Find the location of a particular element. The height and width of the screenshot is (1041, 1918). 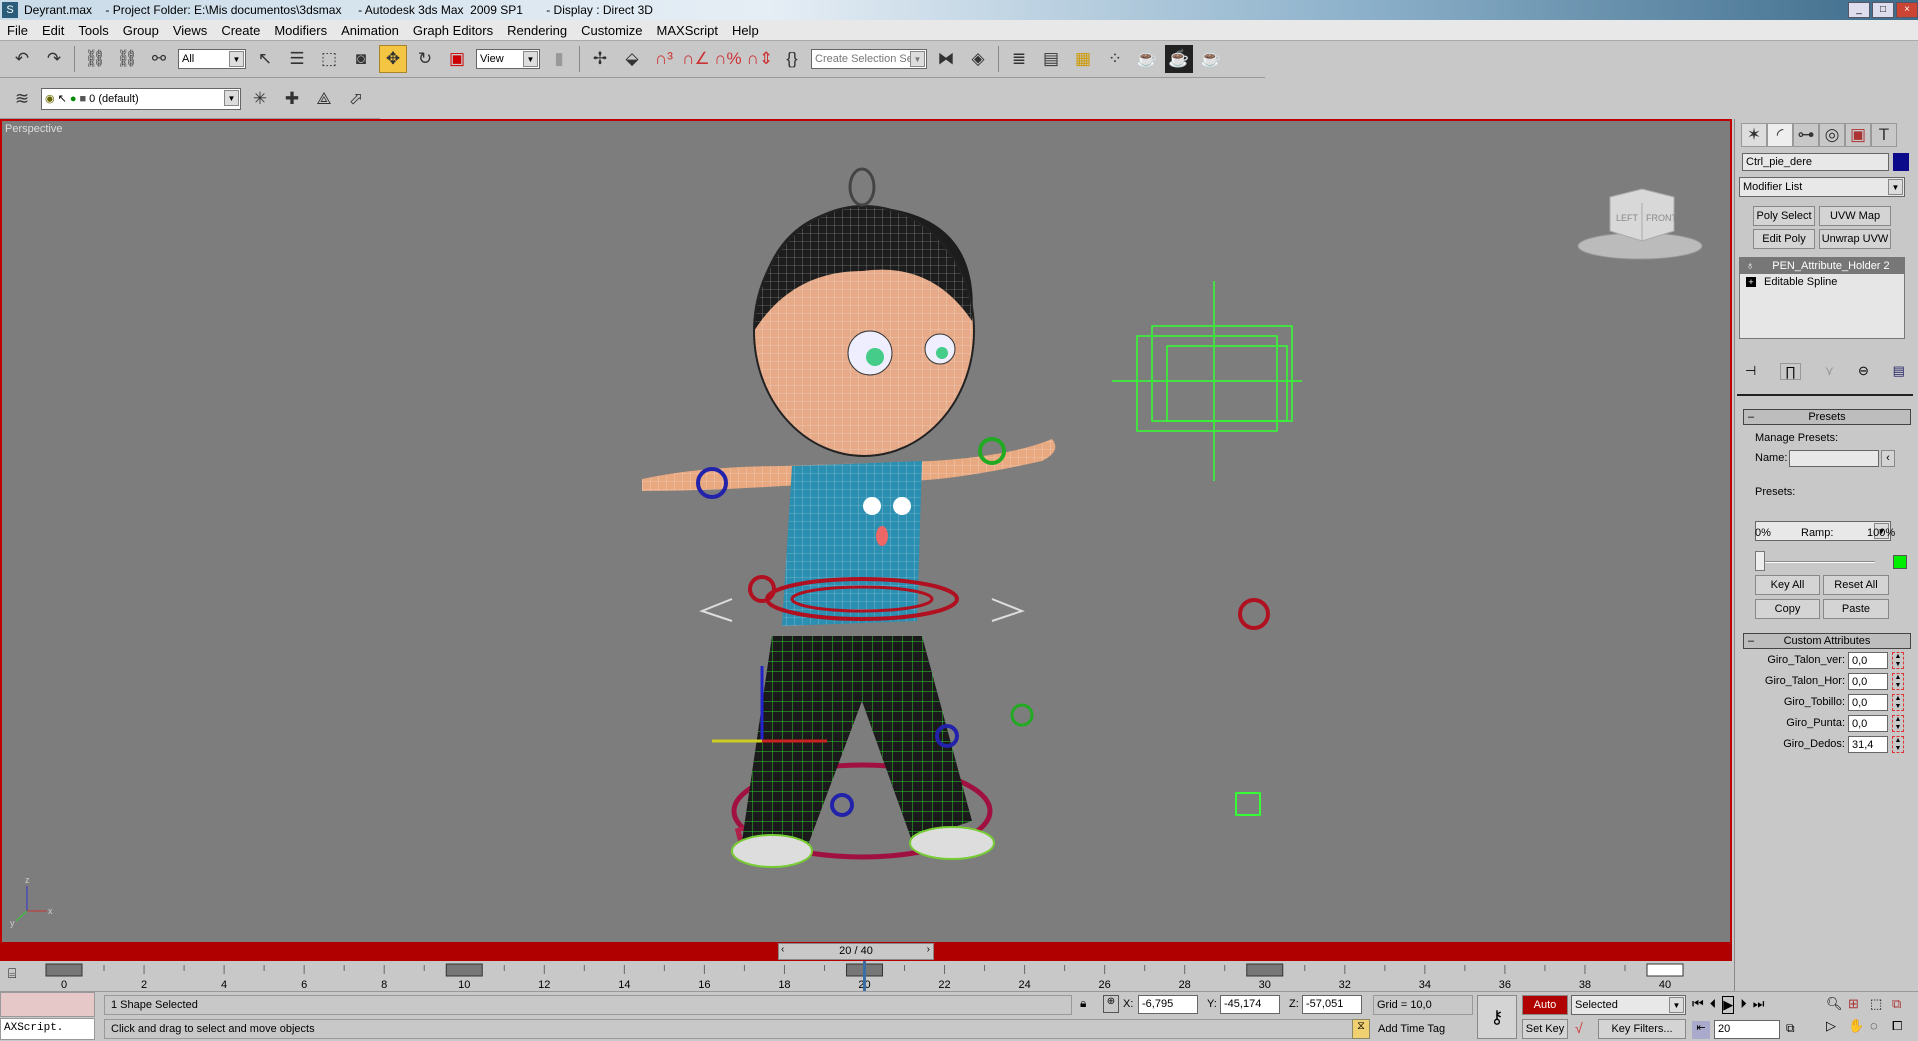

maximize-viewport-icon: ⧠ is located at coordinates (1903, 1026).